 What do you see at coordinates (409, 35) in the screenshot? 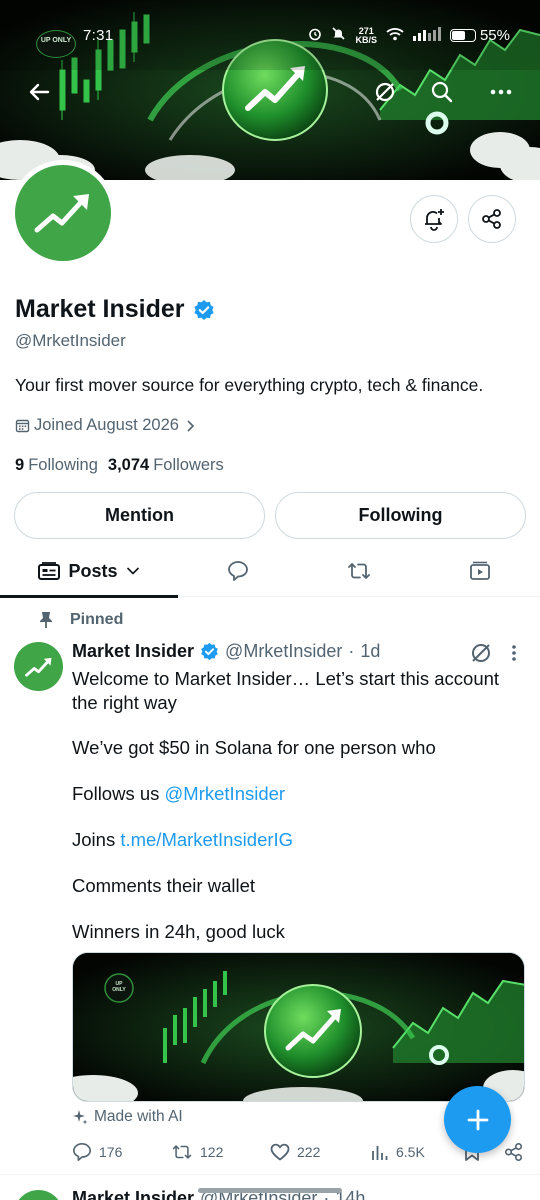
I see `status-icons: 271 KB/S 55%` at bounding box center [409, 35].